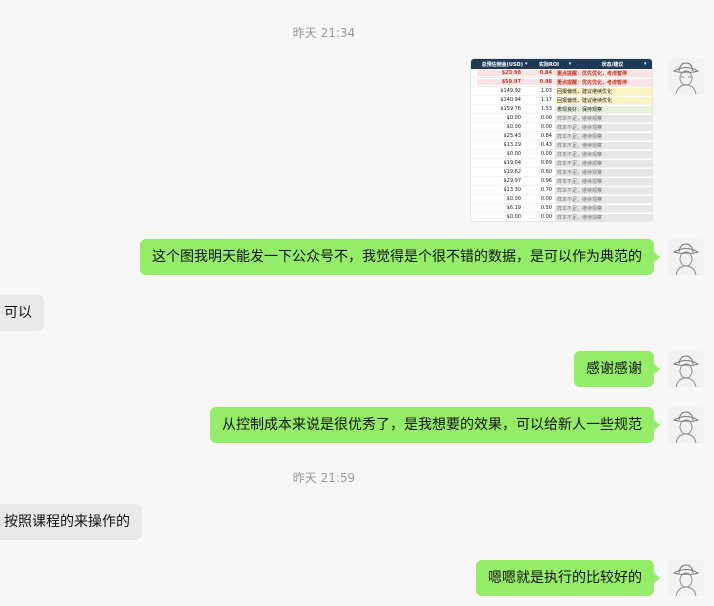 This screenshot has height=606, width=714. Describe the element at coordinates (512, 190) in the screenshot. I see `image-cell-commission: $13.30` at that location.